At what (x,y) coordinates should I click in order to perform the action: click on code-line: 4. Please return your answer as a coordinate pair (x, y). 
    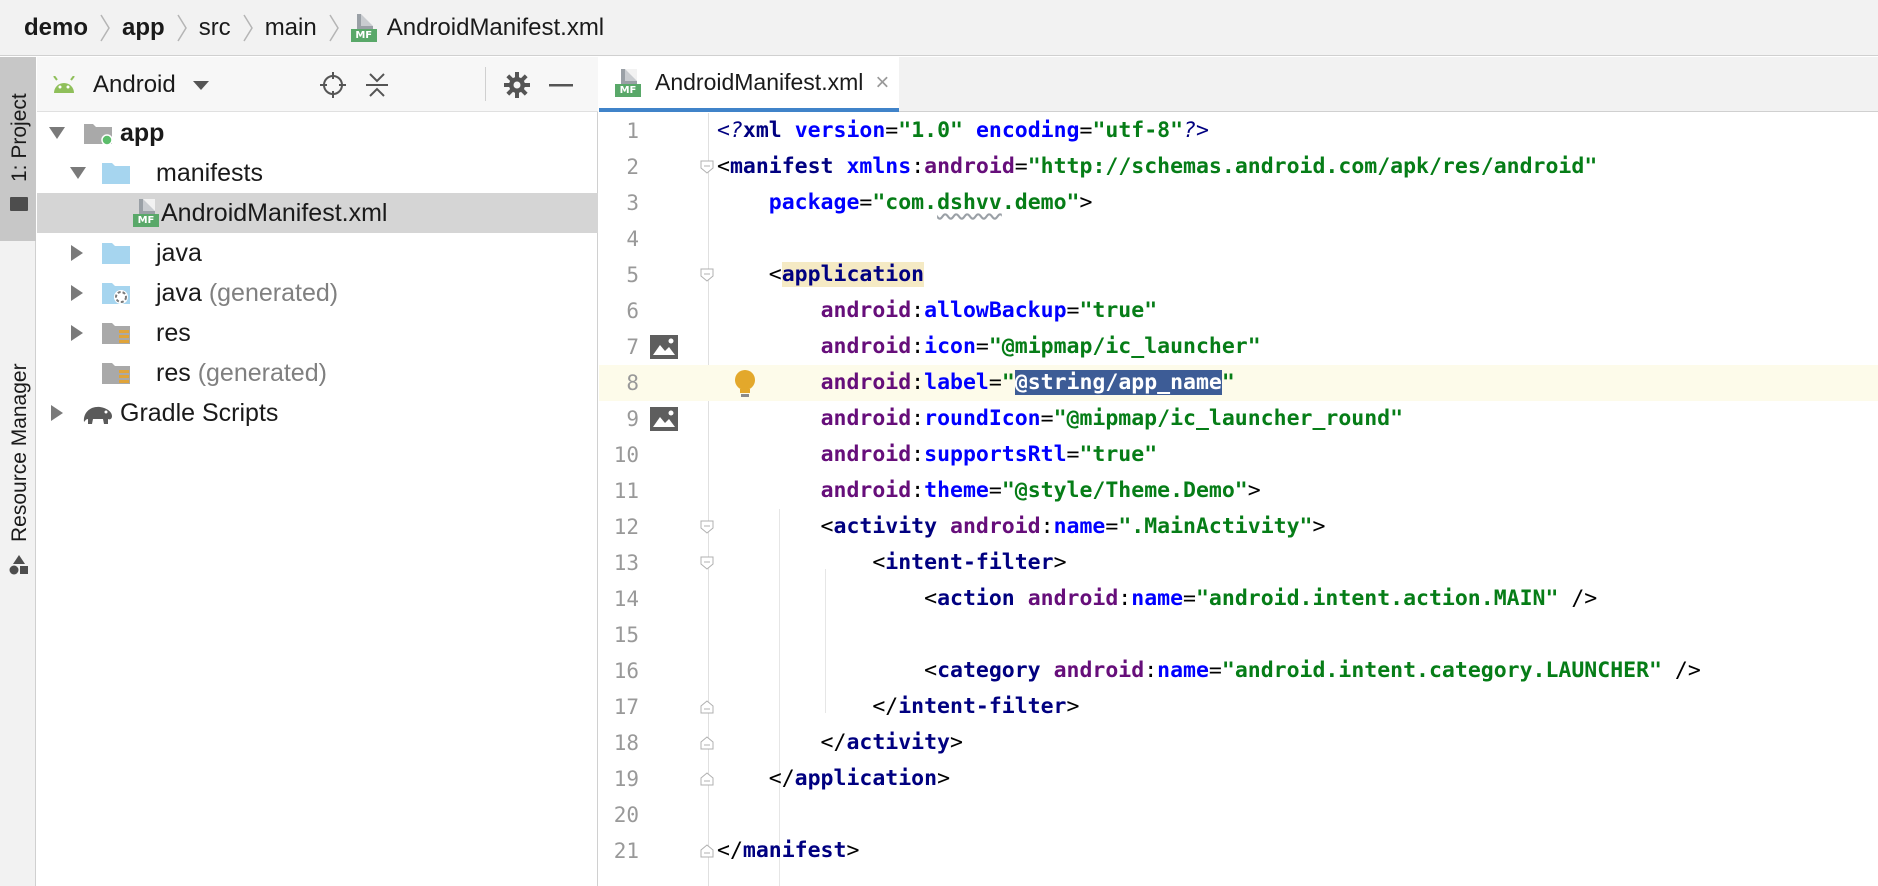
    Looking at the image, I should click on (1238, 239).